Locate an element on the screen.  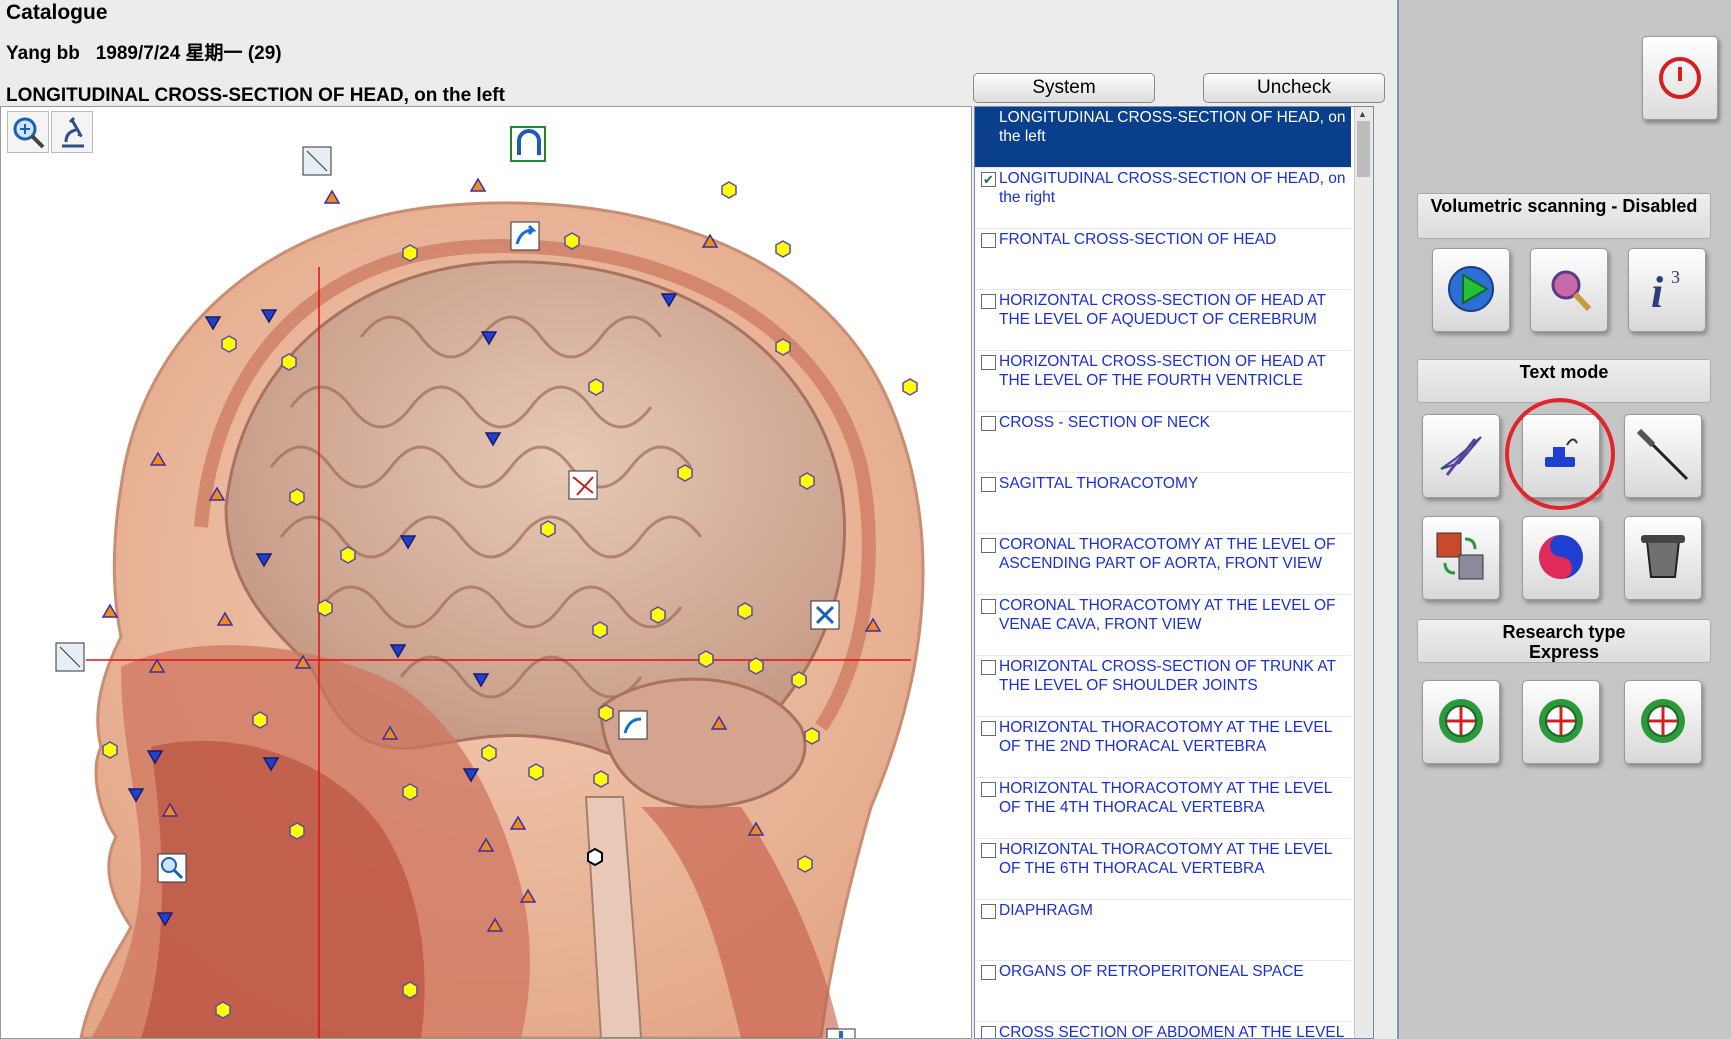
catalogue-item-label: CROSS SECTION OF ABDOMEN AT THE LEVEL OF is located at coordinates (1171, 1031).